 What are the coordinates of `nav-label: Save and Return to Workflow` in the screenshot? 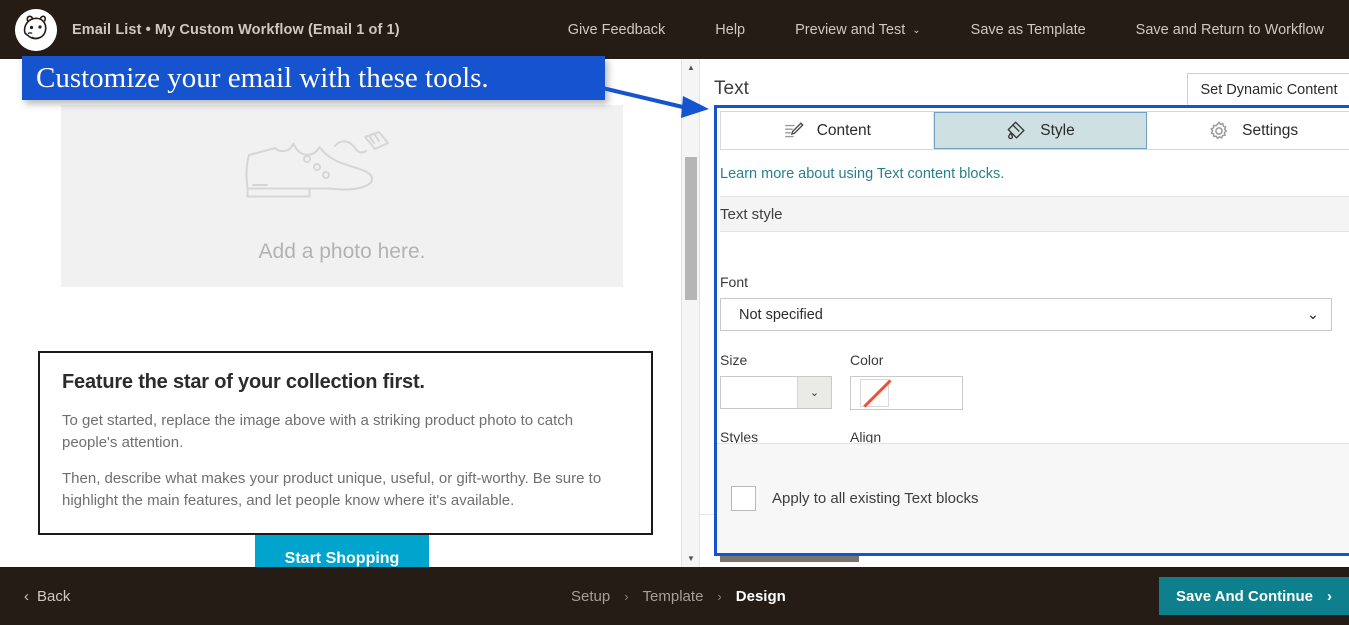 It's located at (1229, 29).